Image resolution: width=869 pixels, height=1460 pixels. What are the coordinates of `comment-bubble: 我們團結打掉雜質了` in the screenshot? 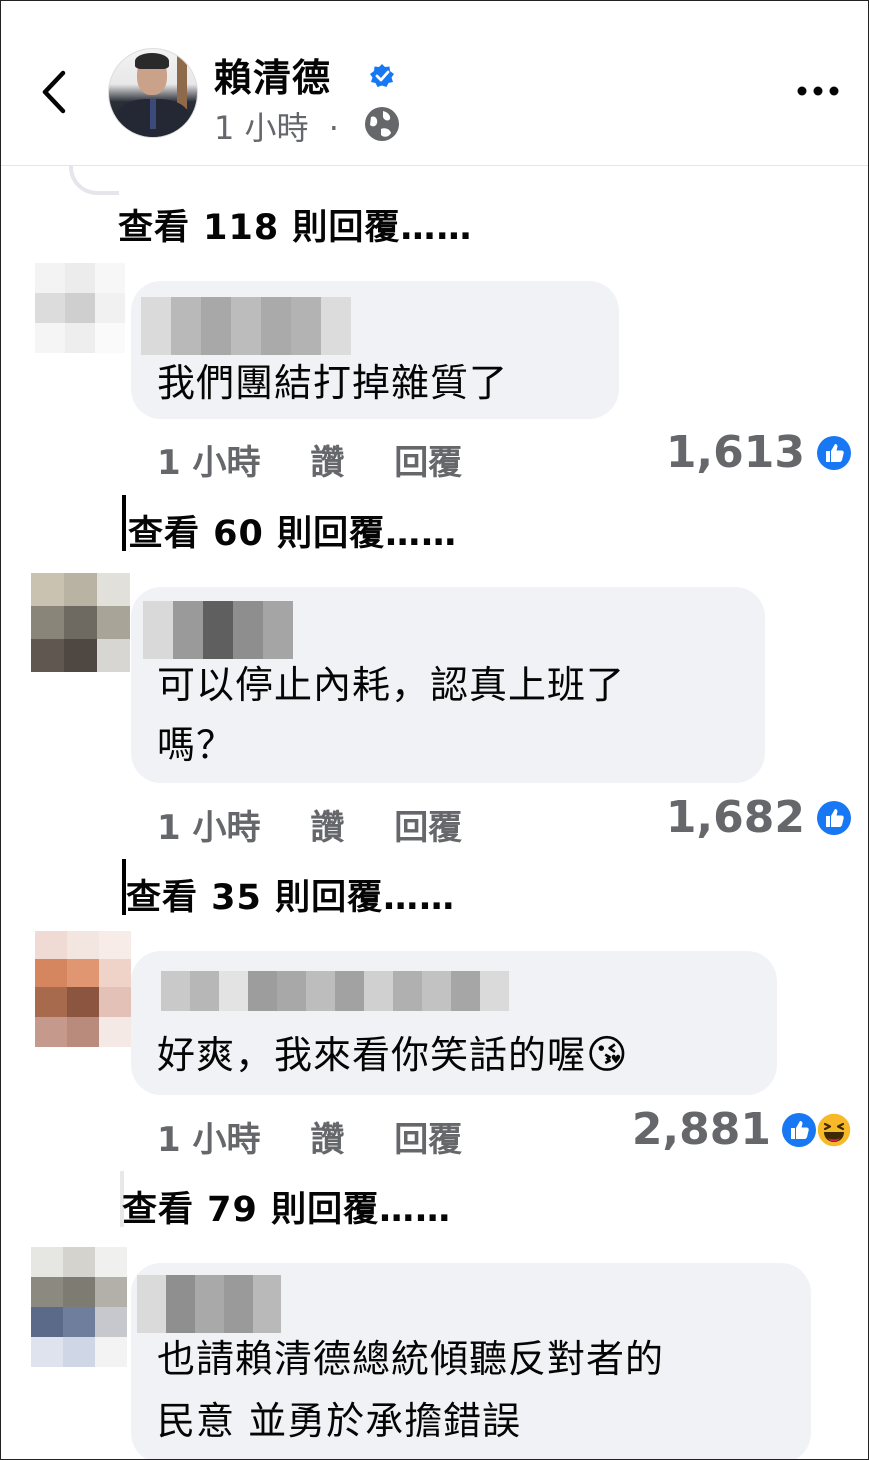 It's located at (375, 350).